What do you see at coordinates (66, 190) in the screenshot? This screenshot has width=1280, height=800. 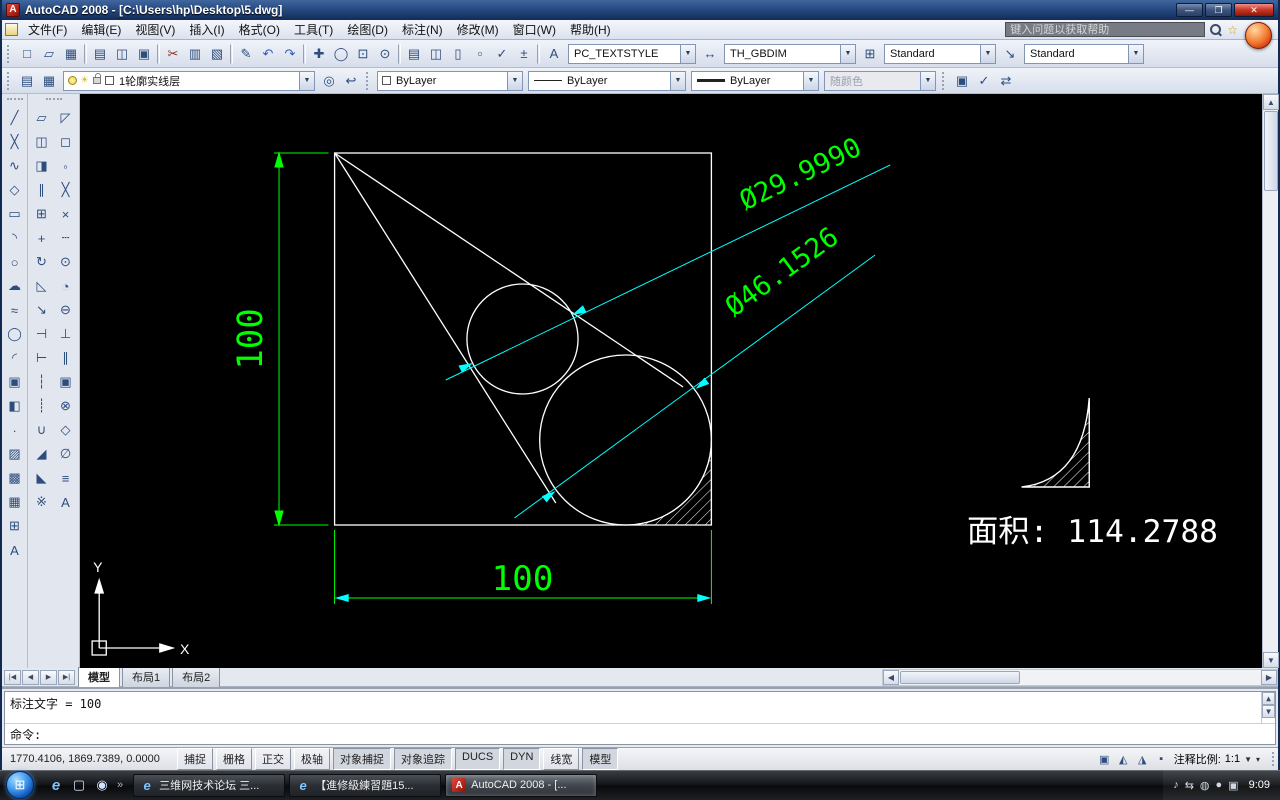 I see `snap-intersection-icon: ╳` at bounding box center [66, 190].